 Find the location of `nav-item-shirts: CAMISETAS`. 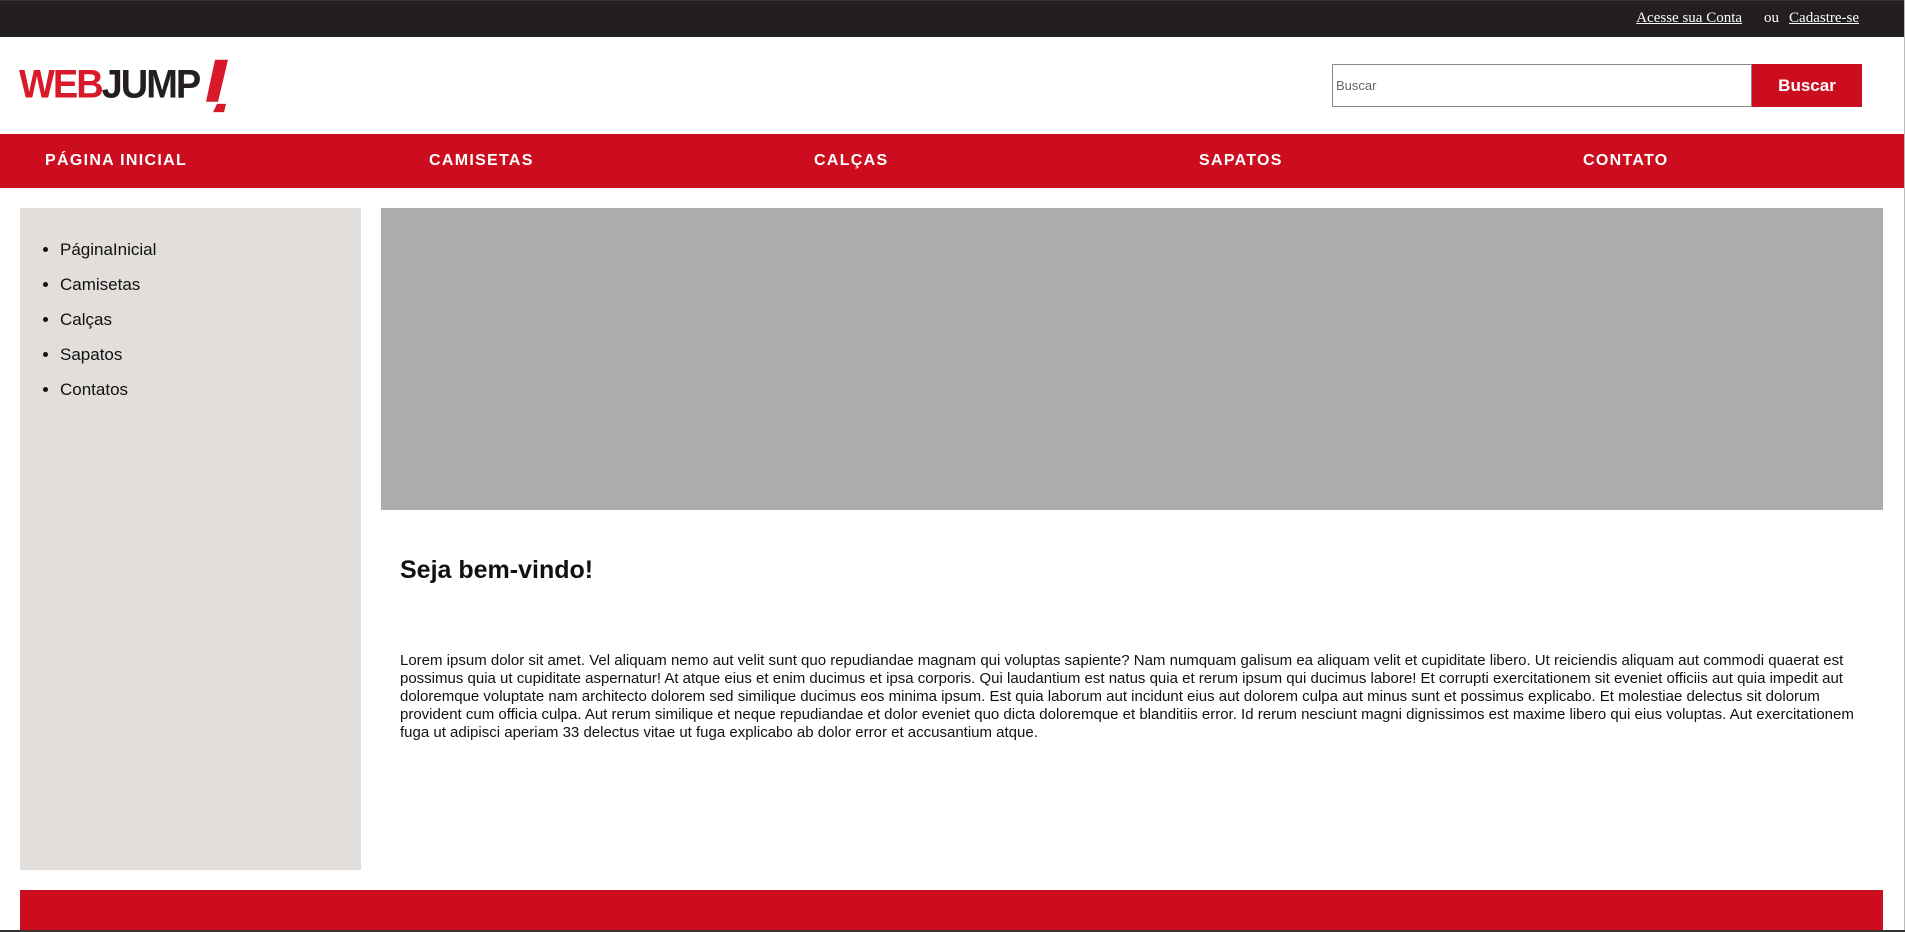

nav-item-shirts: CAMISETAS is located at coordinates (481, 161).